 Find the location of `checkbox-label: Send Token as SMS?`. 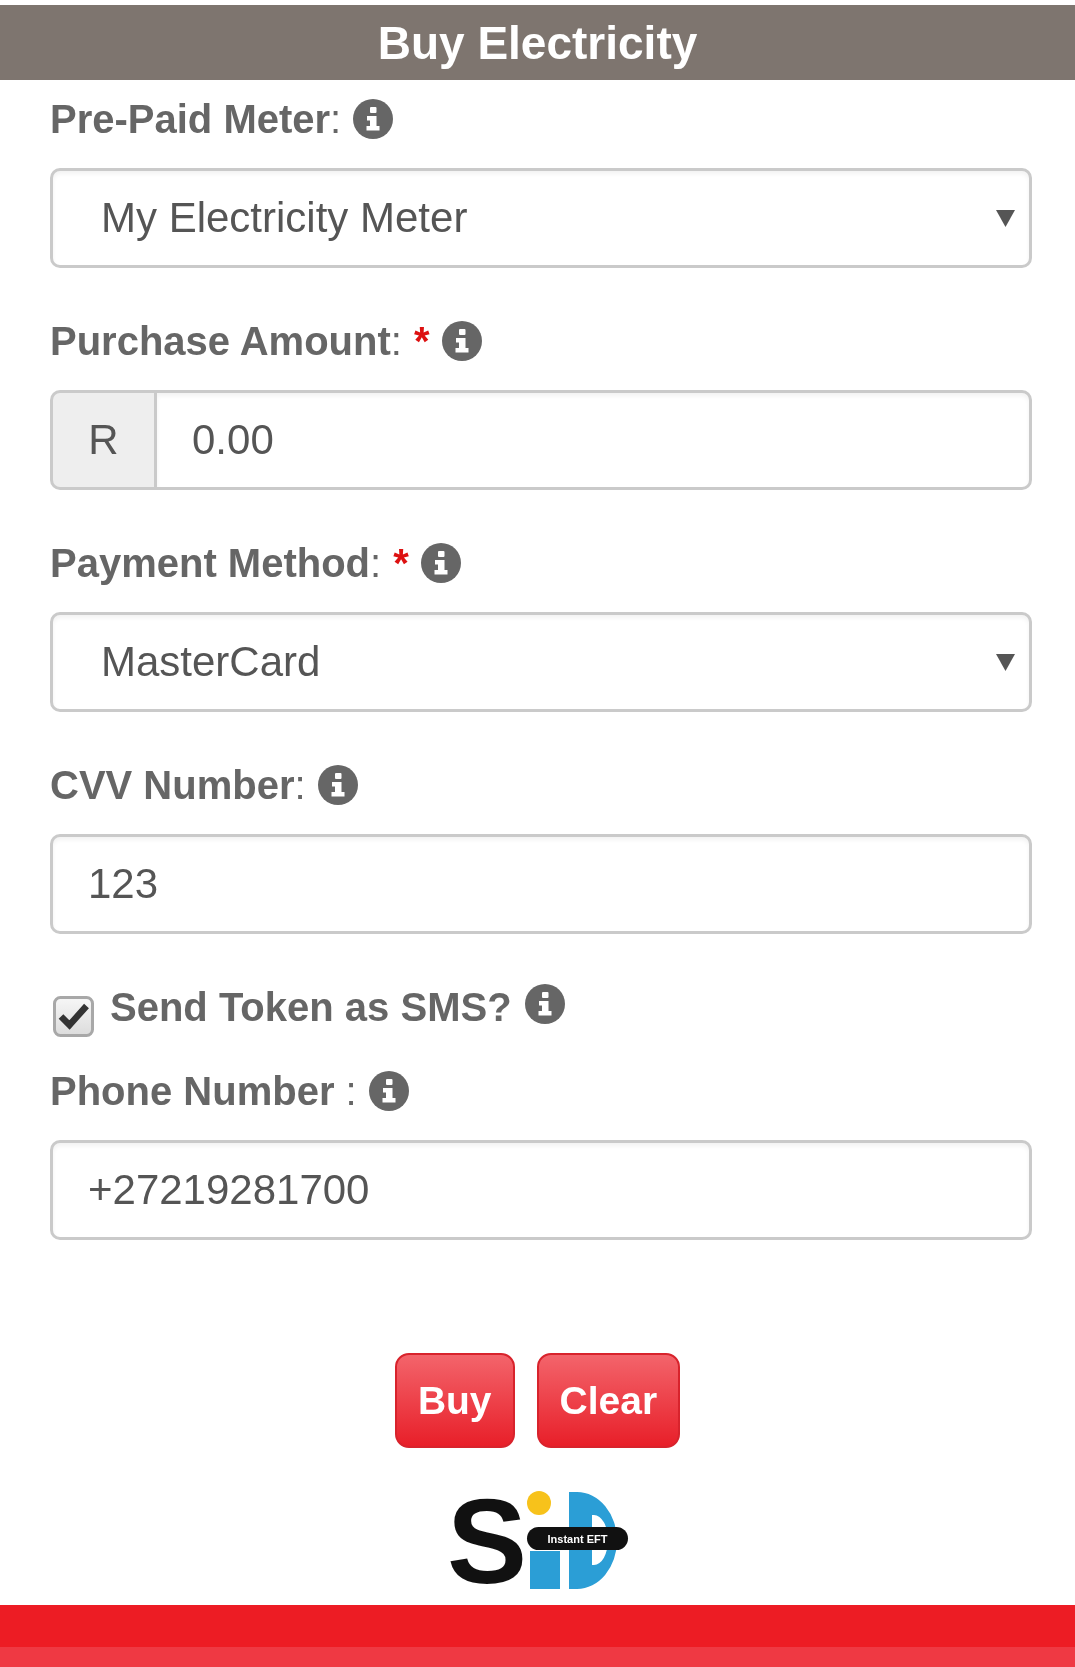

checkbox-label: Send Token as SMS? is located at coordinates (311, 1007).